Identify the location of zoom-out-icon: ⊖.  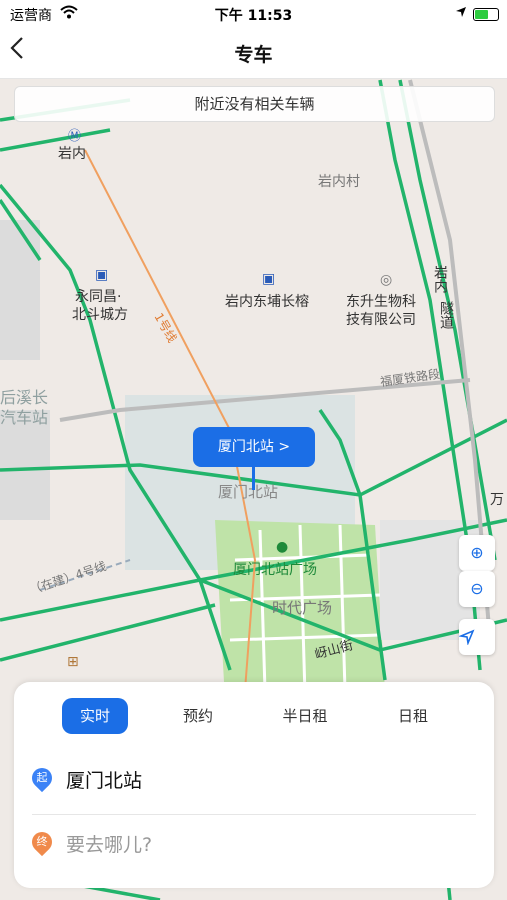
(477, 588).